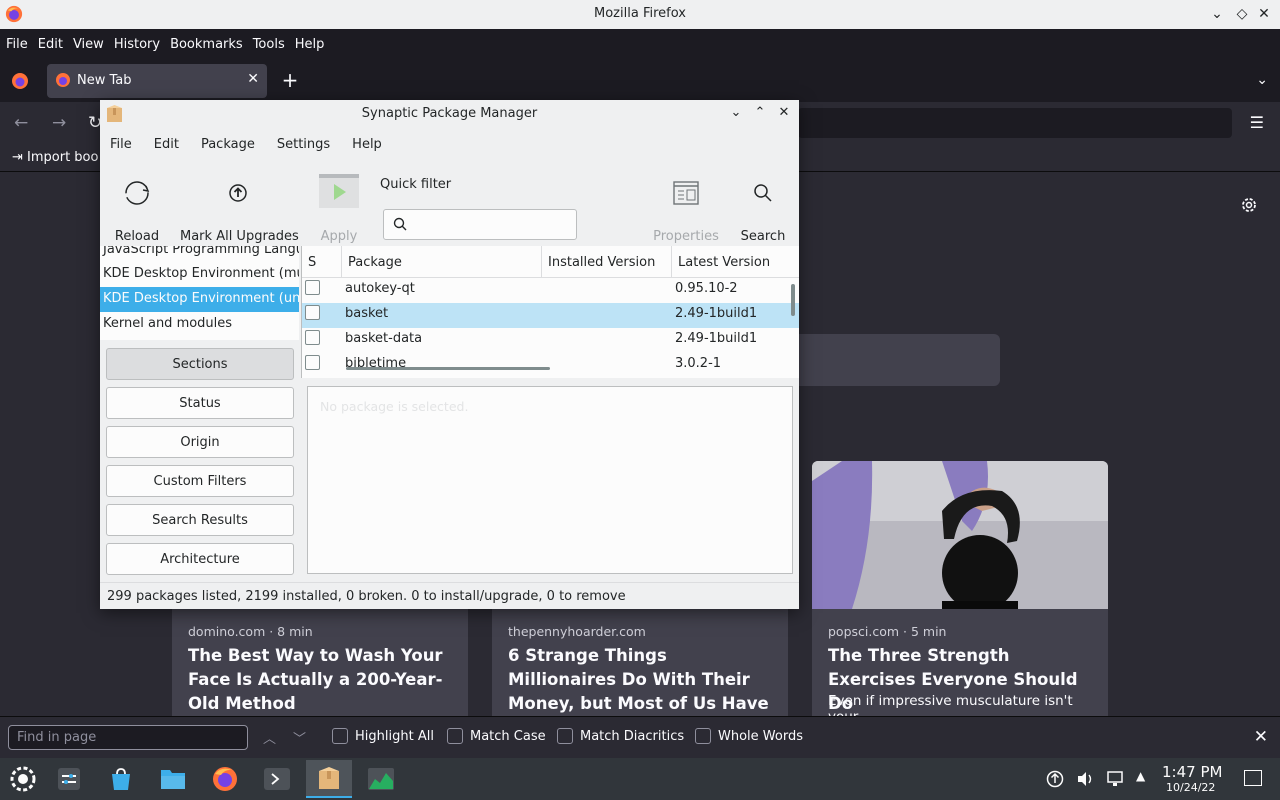 Image resolution: width=1280 pixels, height=800 pixels. I want to click on search-box, so click(890, 360).